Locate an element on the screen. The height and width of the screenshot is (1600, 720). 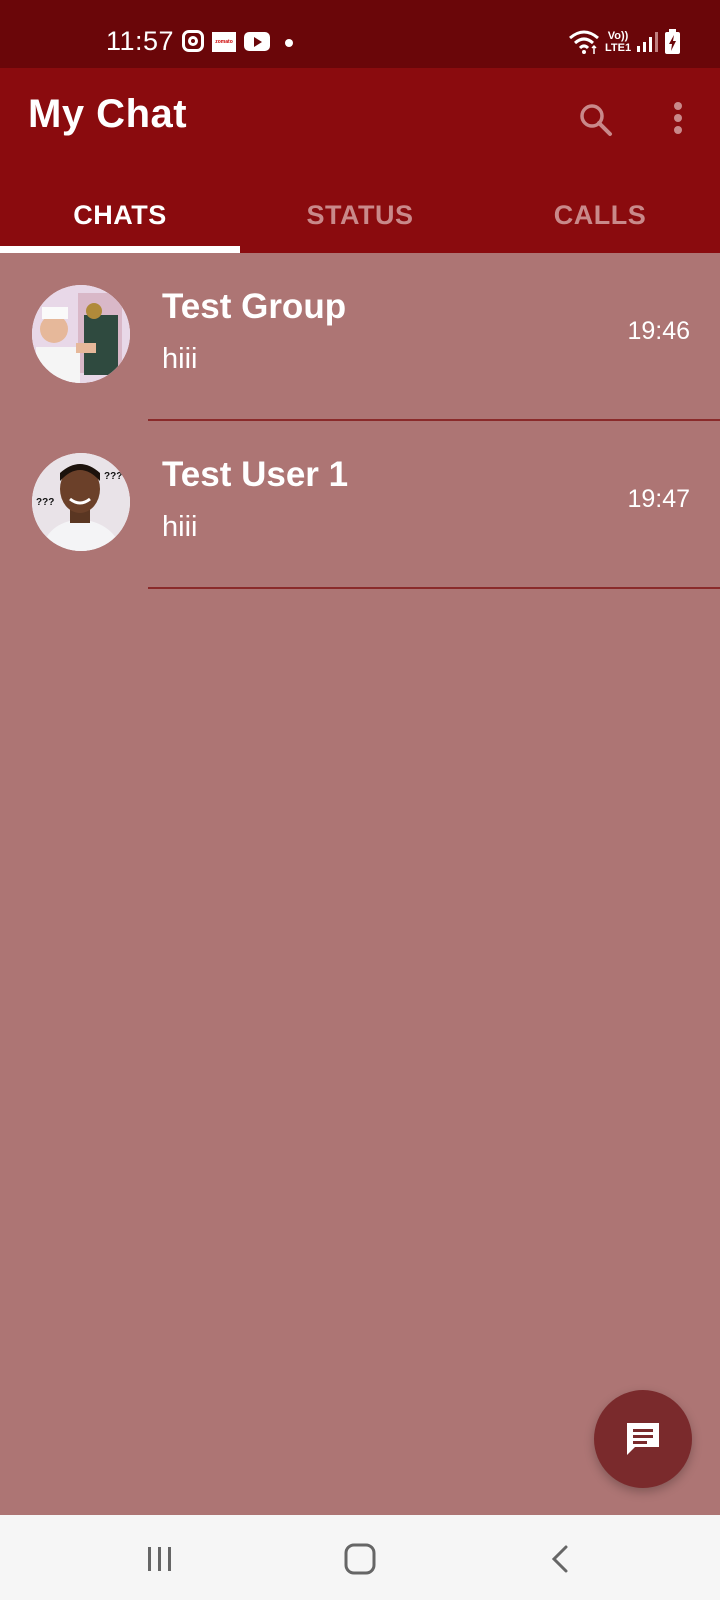
back-icon is located at coordinates (559, 1559).